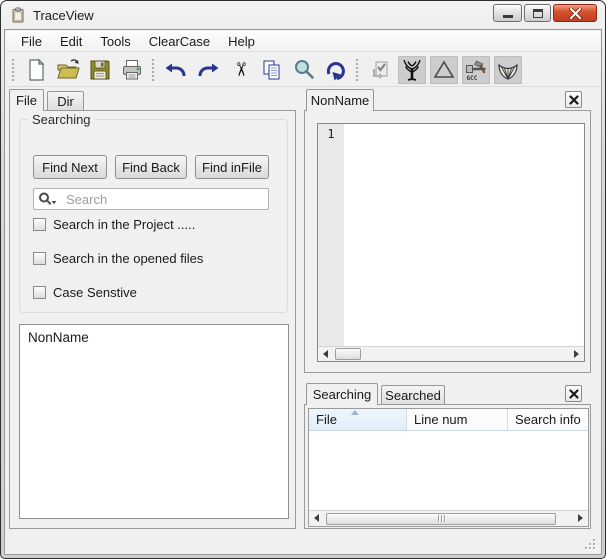 The width and height of the screenshot is (606, 559). I want to click on find-infile-button: Find inFile, so click(232, 167).